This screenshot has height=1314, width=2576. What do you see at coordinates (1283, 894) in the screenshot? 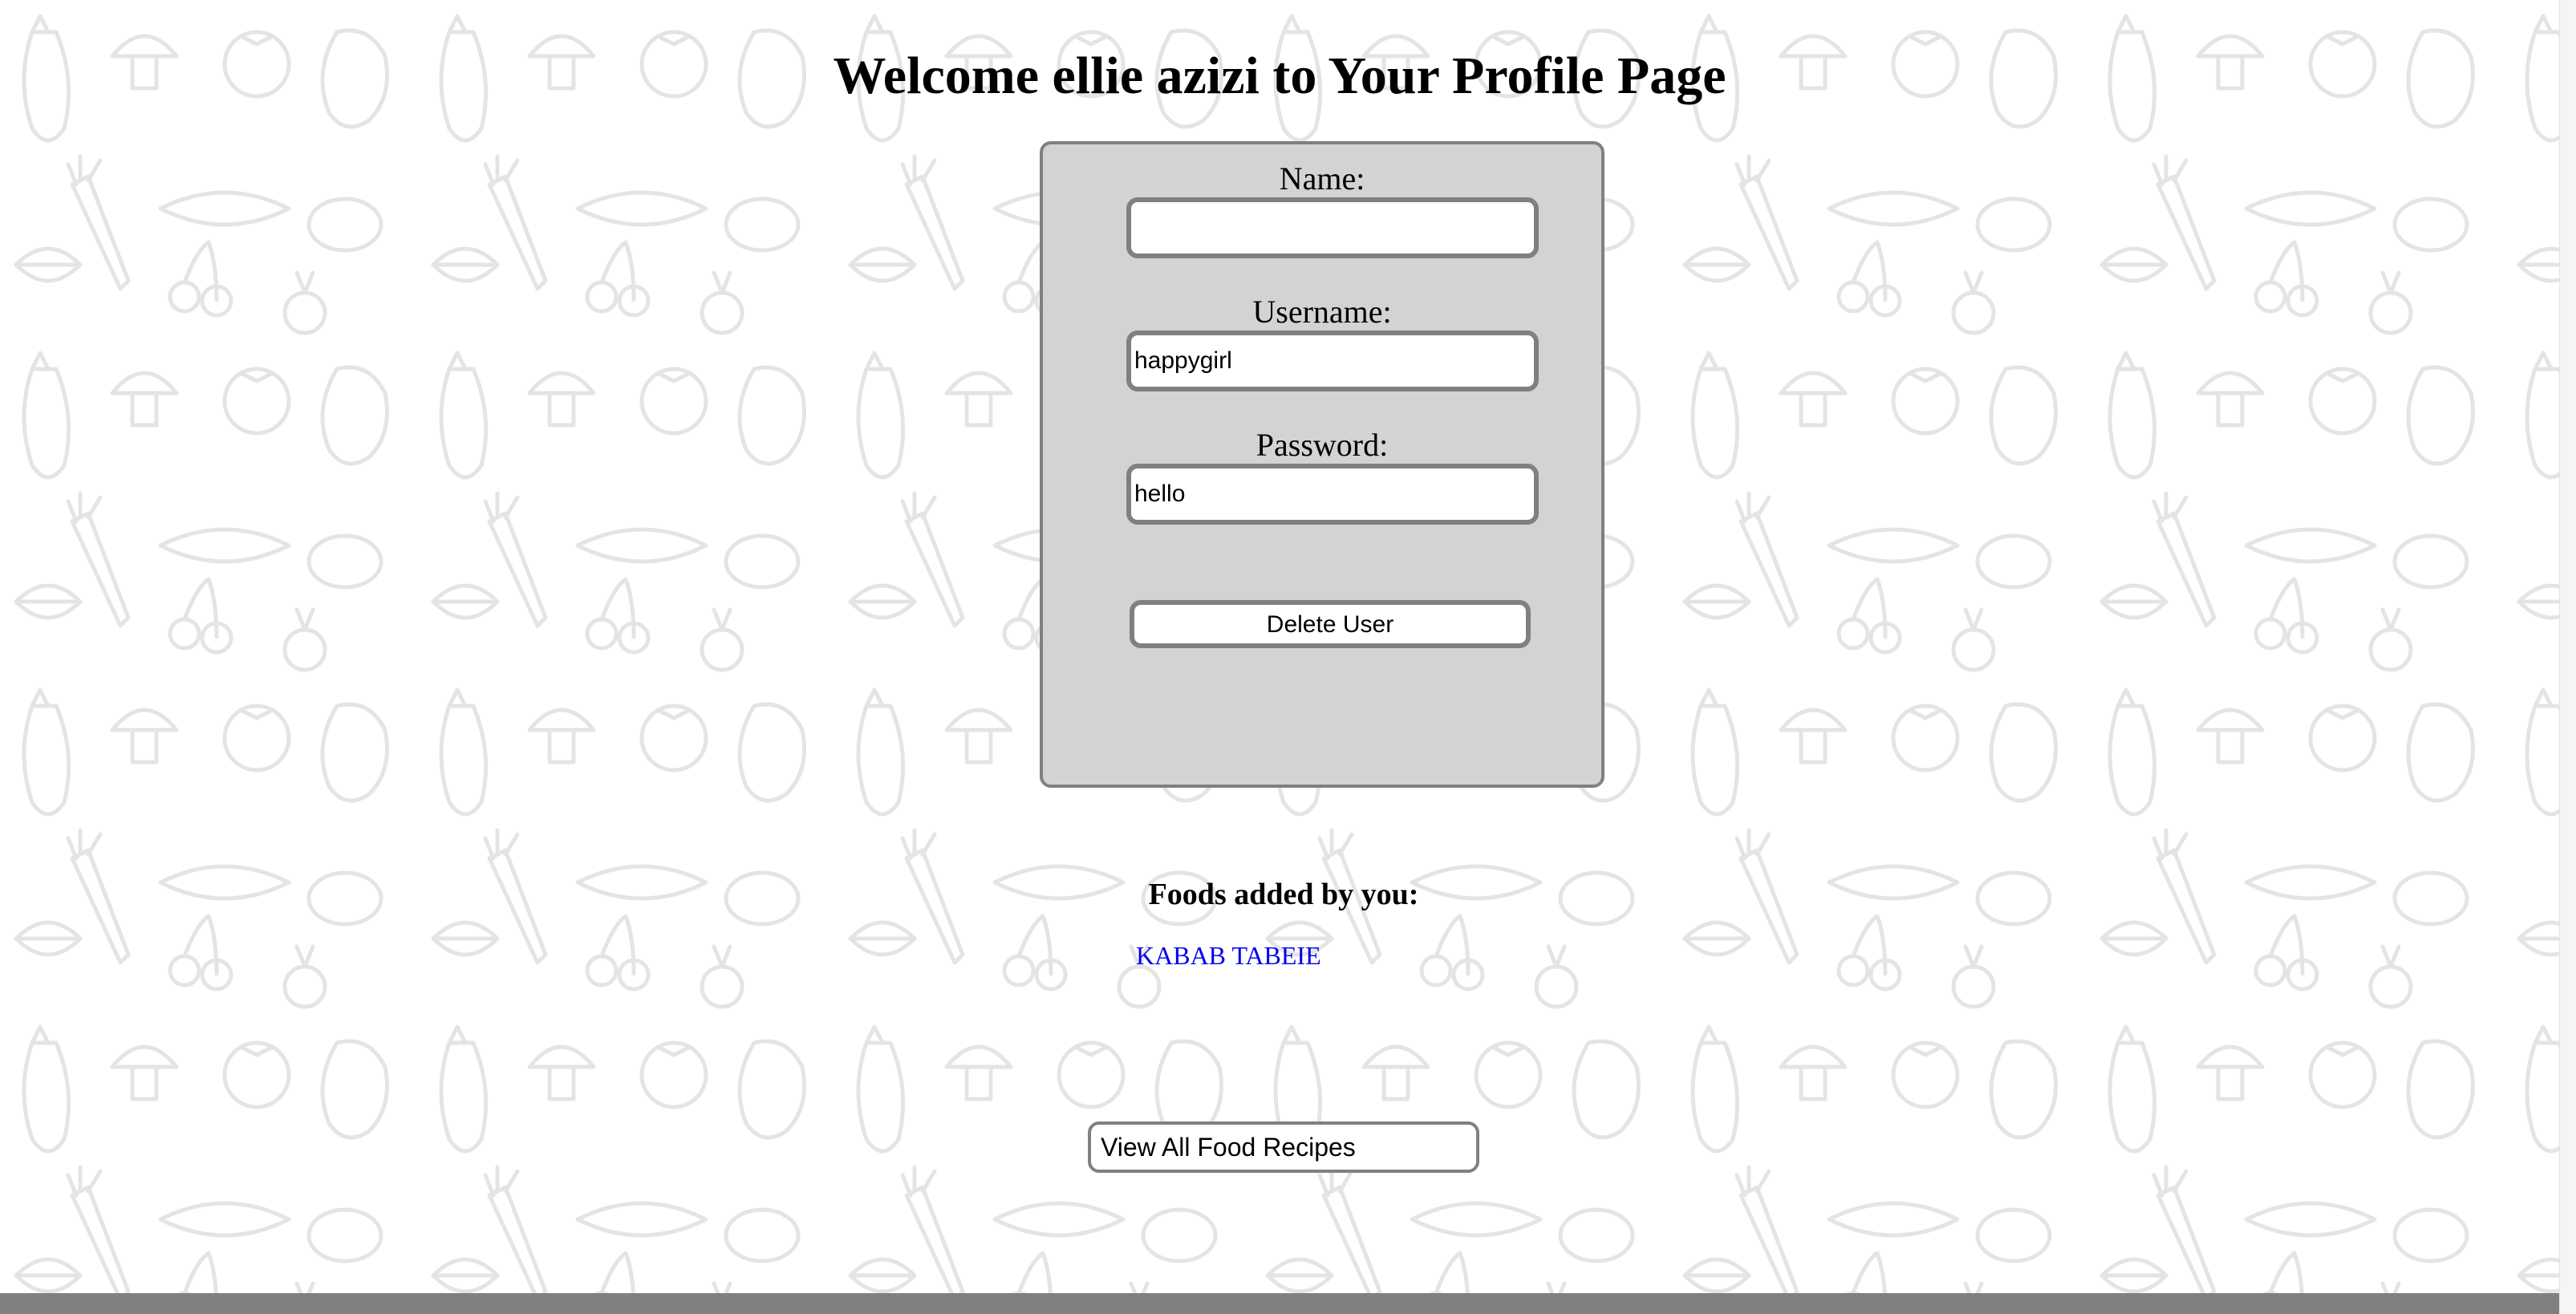
I see `foods-added-heading: Foods added by you:` at bounding box center [1283, 894].